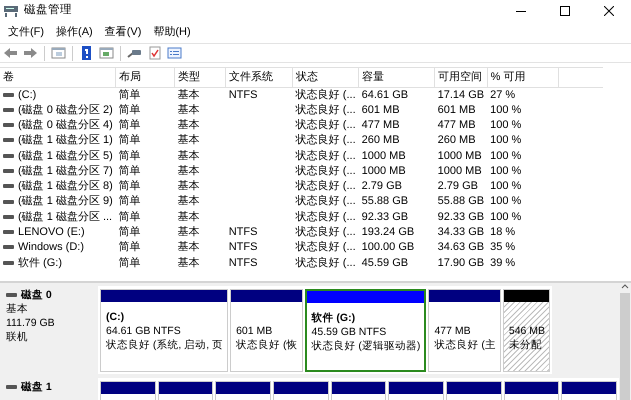  I want to click on partition-size: 601 MB, so click(255, 331).